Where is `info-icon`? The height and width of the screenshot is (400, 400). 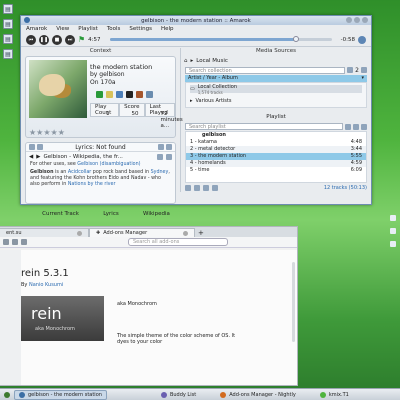
info-icon is located at coordinates (119, 94).